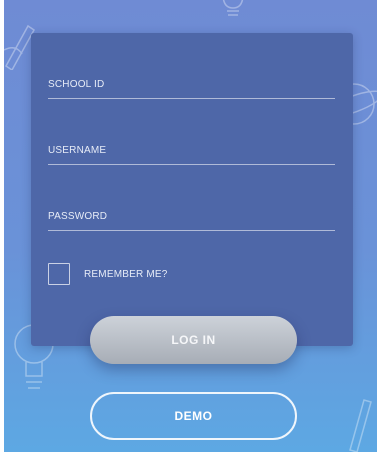  What do you see at coordinates (59, 274) in the screenshot?
I see `remember-me-checkbox` at bounding box center [59, 274].